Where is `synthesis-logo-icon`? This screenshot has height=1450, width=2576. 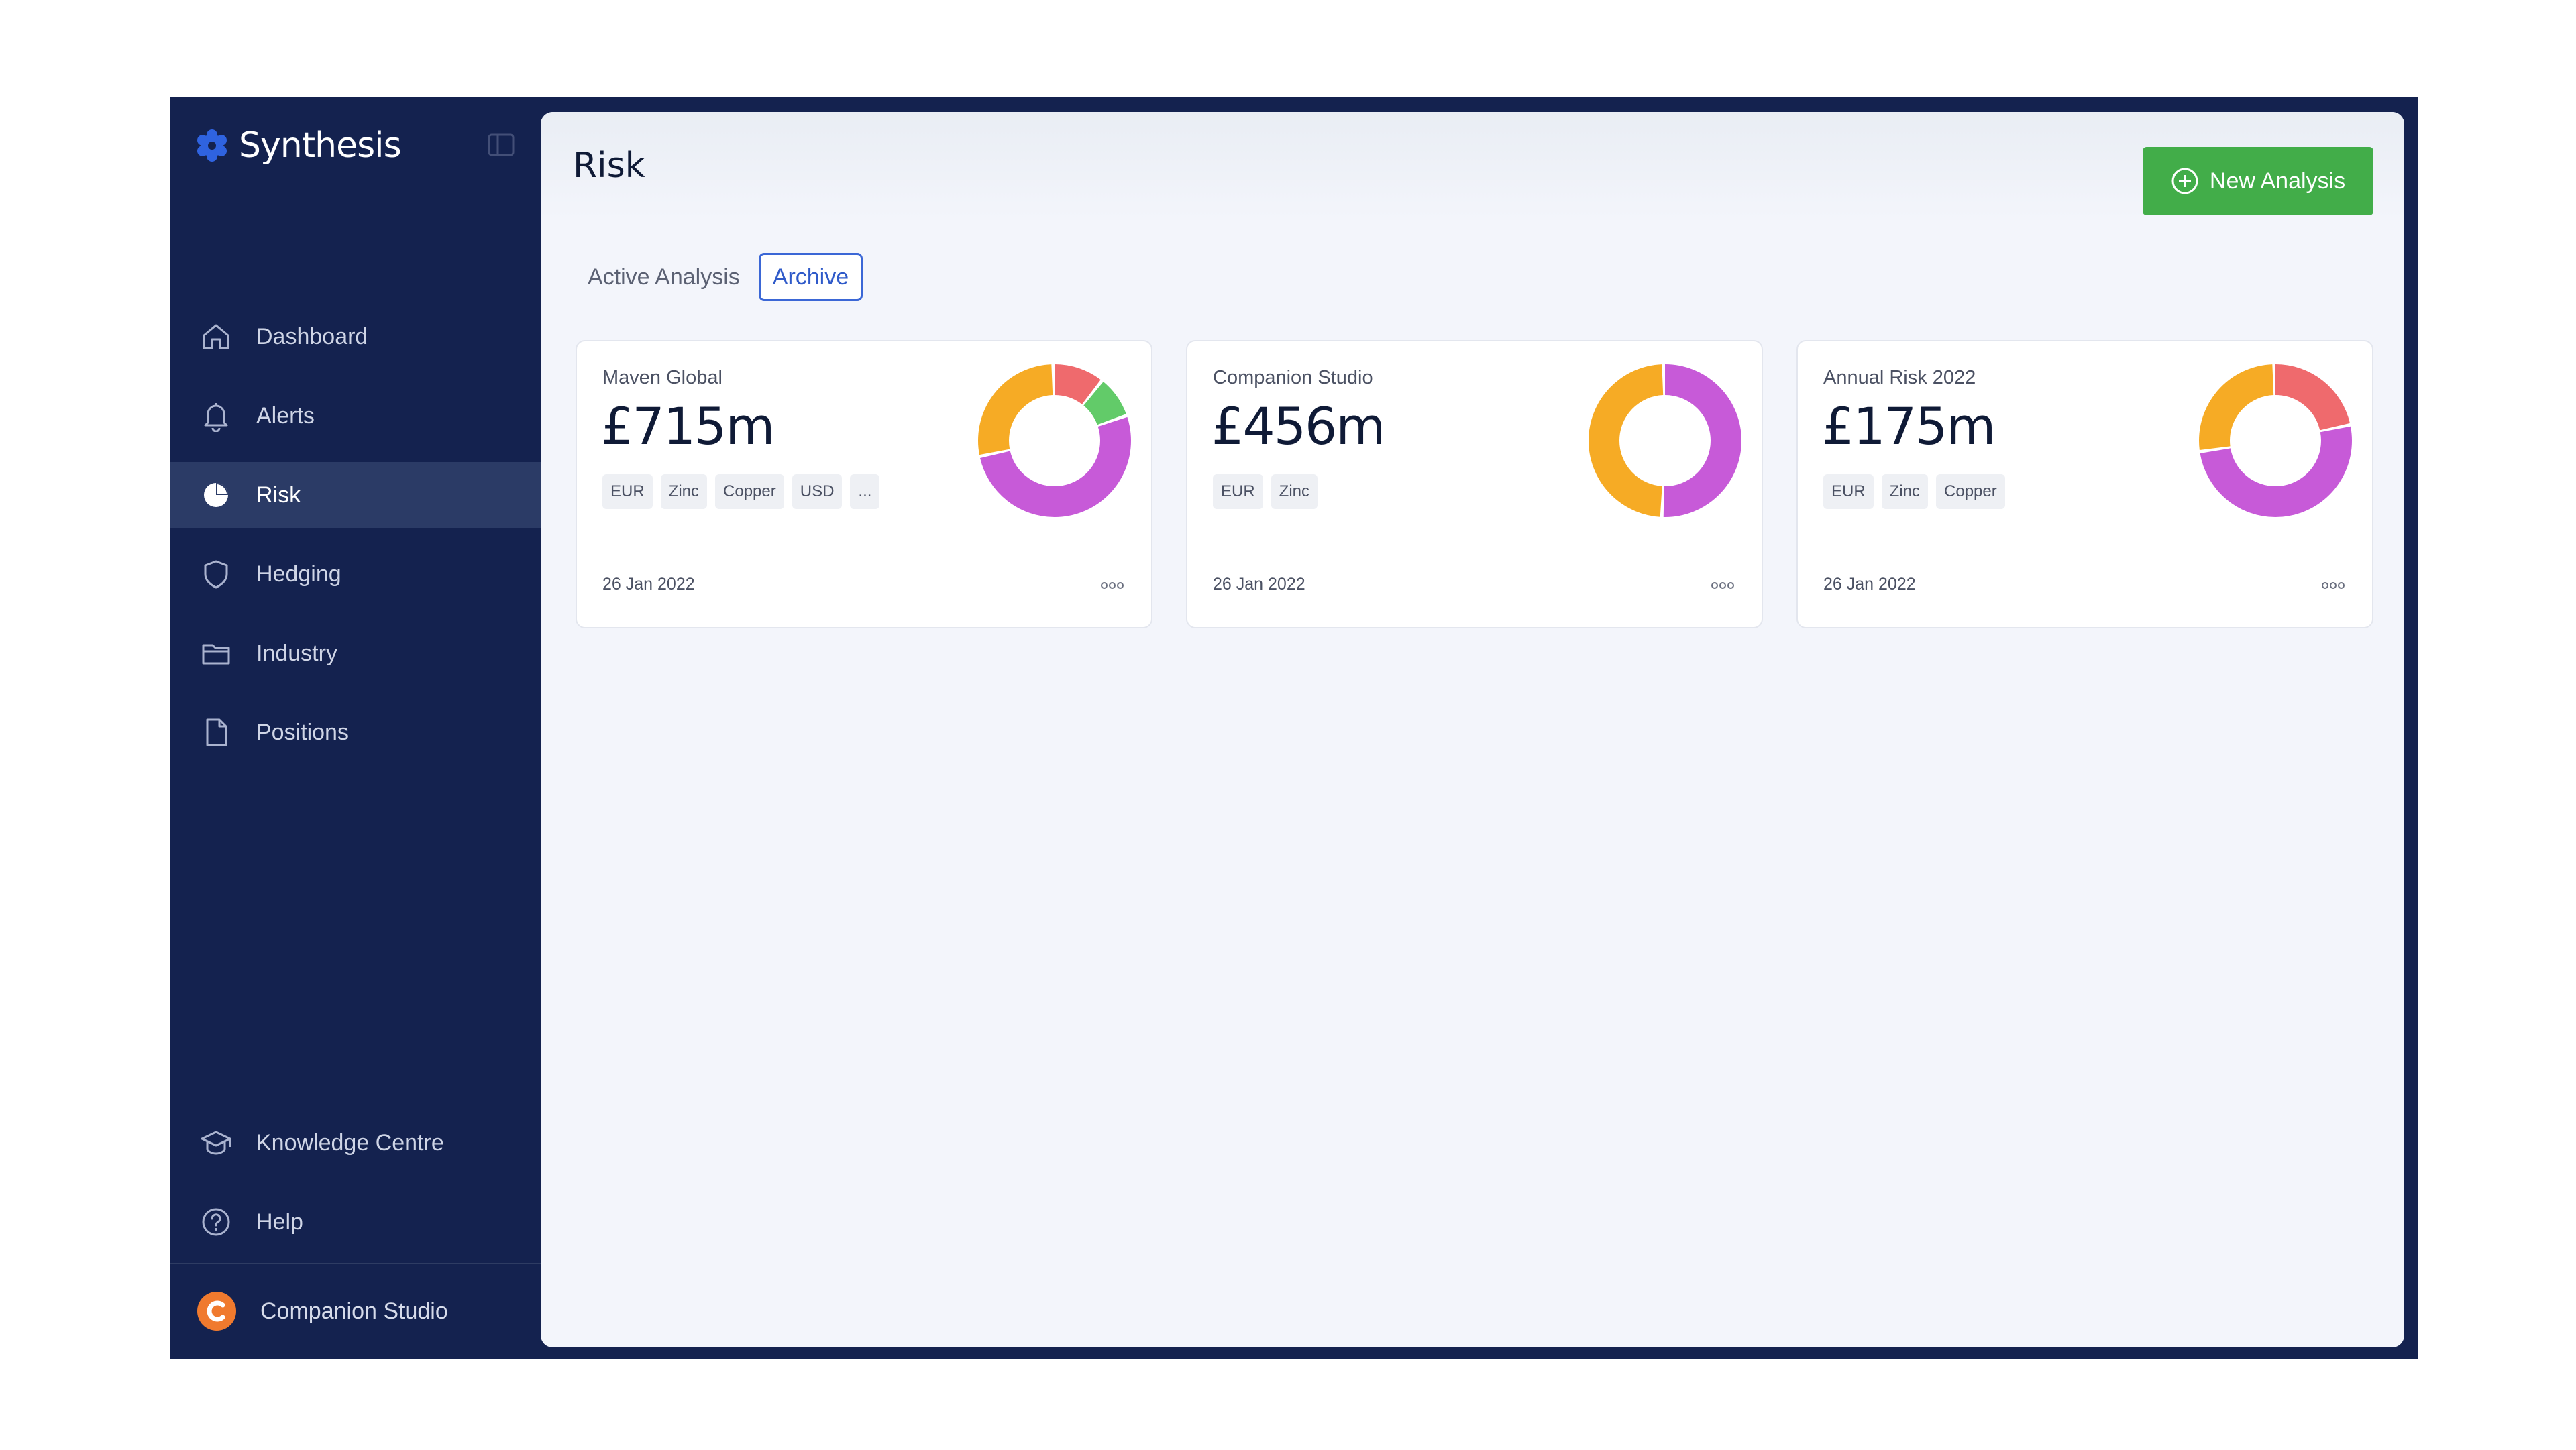 synthesis-logo-icon is located at coordinates (212, 145).